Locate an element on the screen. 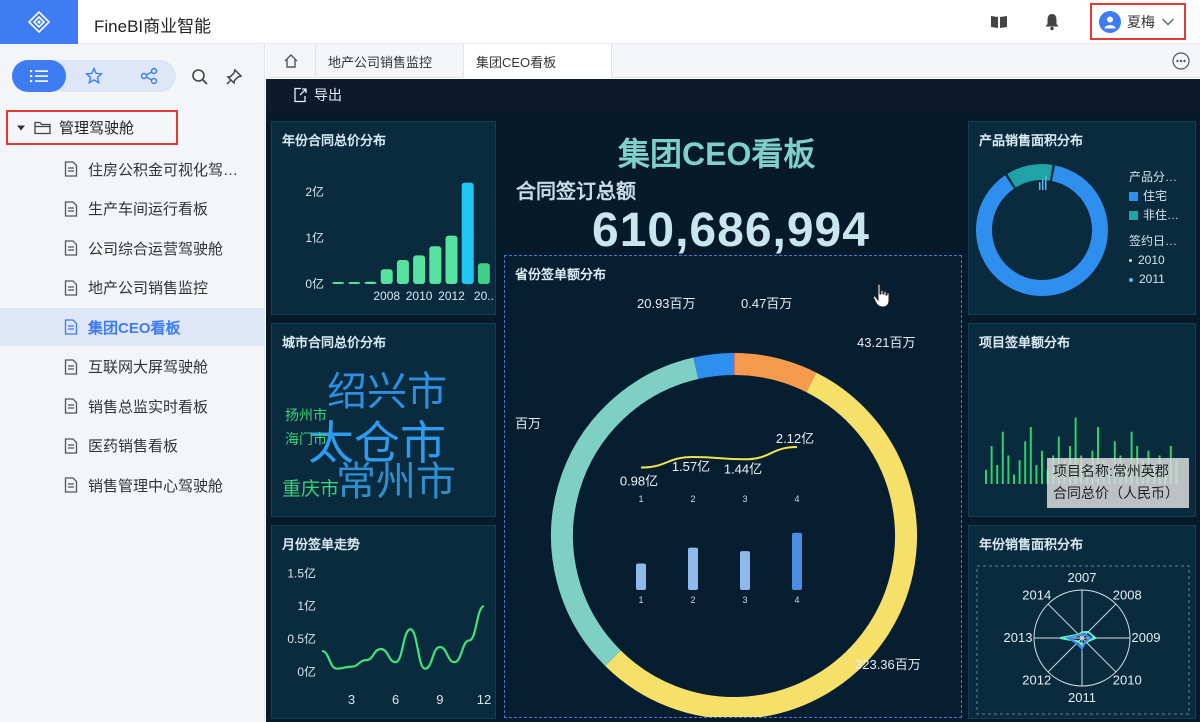 This screenshot has height=722, width=1200. folder-management-cockpit: 管理驾驶舱 is located at coordinates (92, 127).